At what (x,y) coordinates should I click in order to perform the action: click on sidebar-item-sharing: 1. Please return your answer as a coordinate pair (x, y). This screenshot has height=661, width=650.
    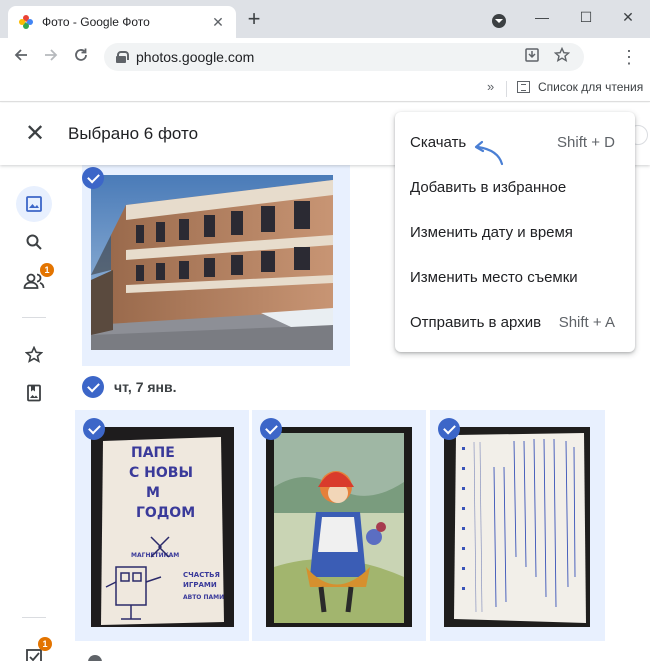
    Looking at the image, I should click on (35, 281).